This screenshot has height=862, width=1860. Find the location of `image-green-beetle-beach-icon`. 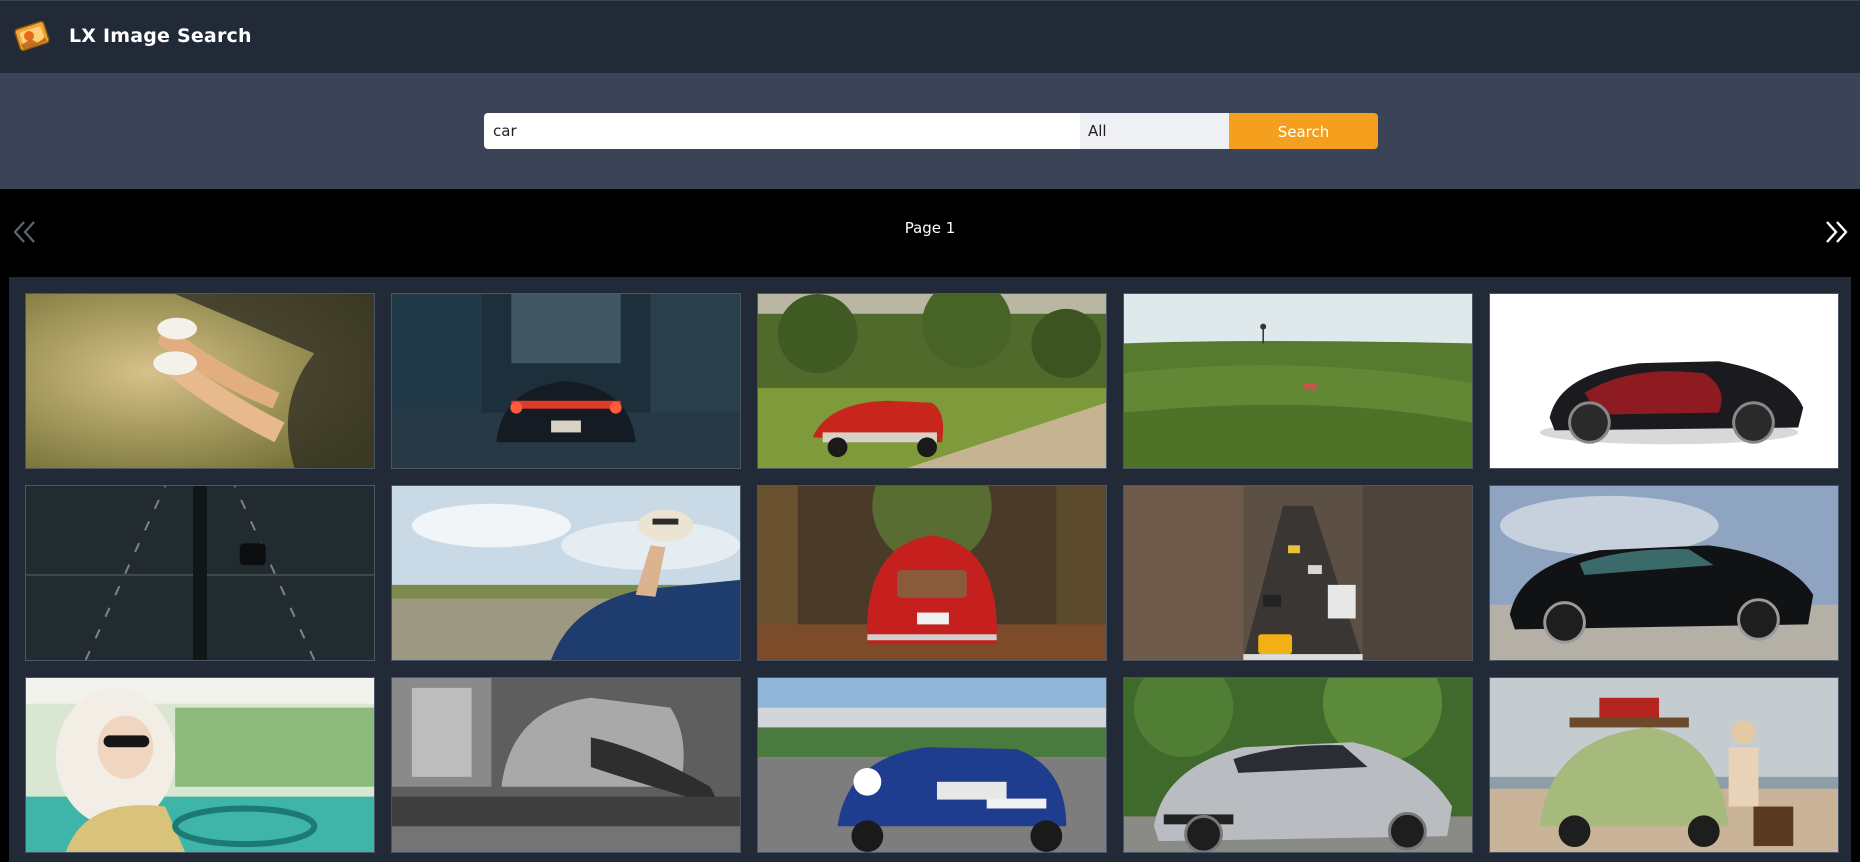

image-green-beetle-beach-icon is located at coordinates (1664, 765).